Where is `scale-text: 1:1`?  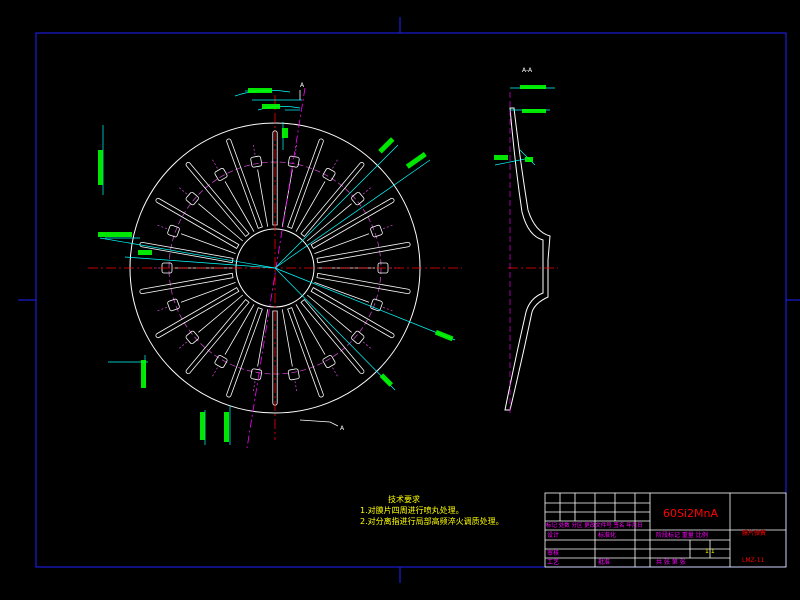
scale-text: 1:1 is located at coordinates (710, 551).